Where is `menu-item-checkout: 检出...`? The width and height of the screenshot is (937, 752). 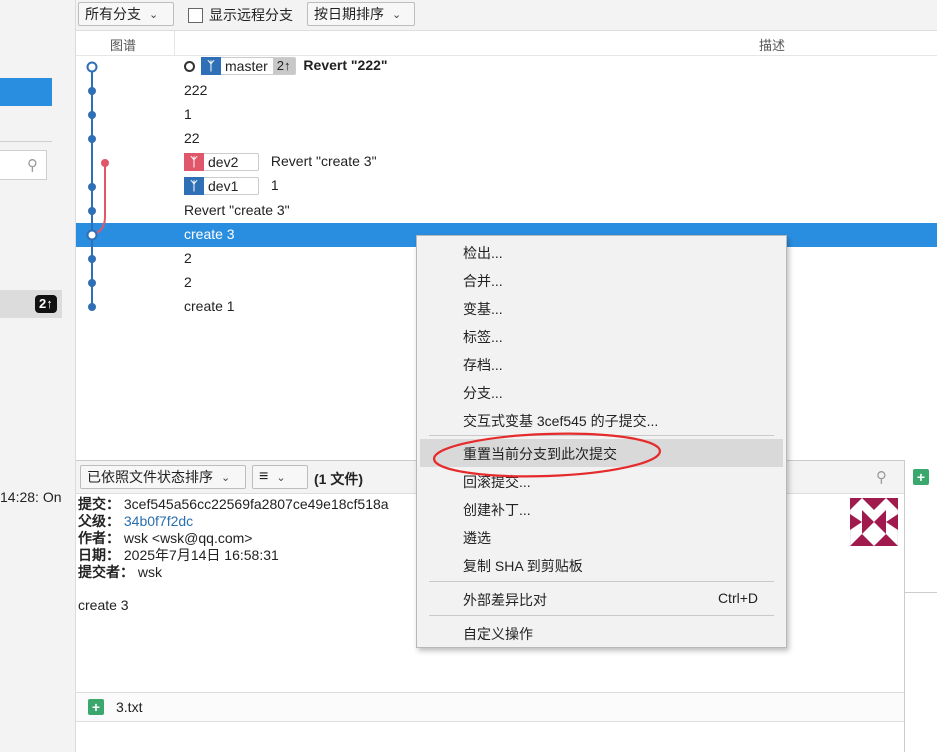
menu-item-checkout: 检出... is located at coordinates (601, 252).